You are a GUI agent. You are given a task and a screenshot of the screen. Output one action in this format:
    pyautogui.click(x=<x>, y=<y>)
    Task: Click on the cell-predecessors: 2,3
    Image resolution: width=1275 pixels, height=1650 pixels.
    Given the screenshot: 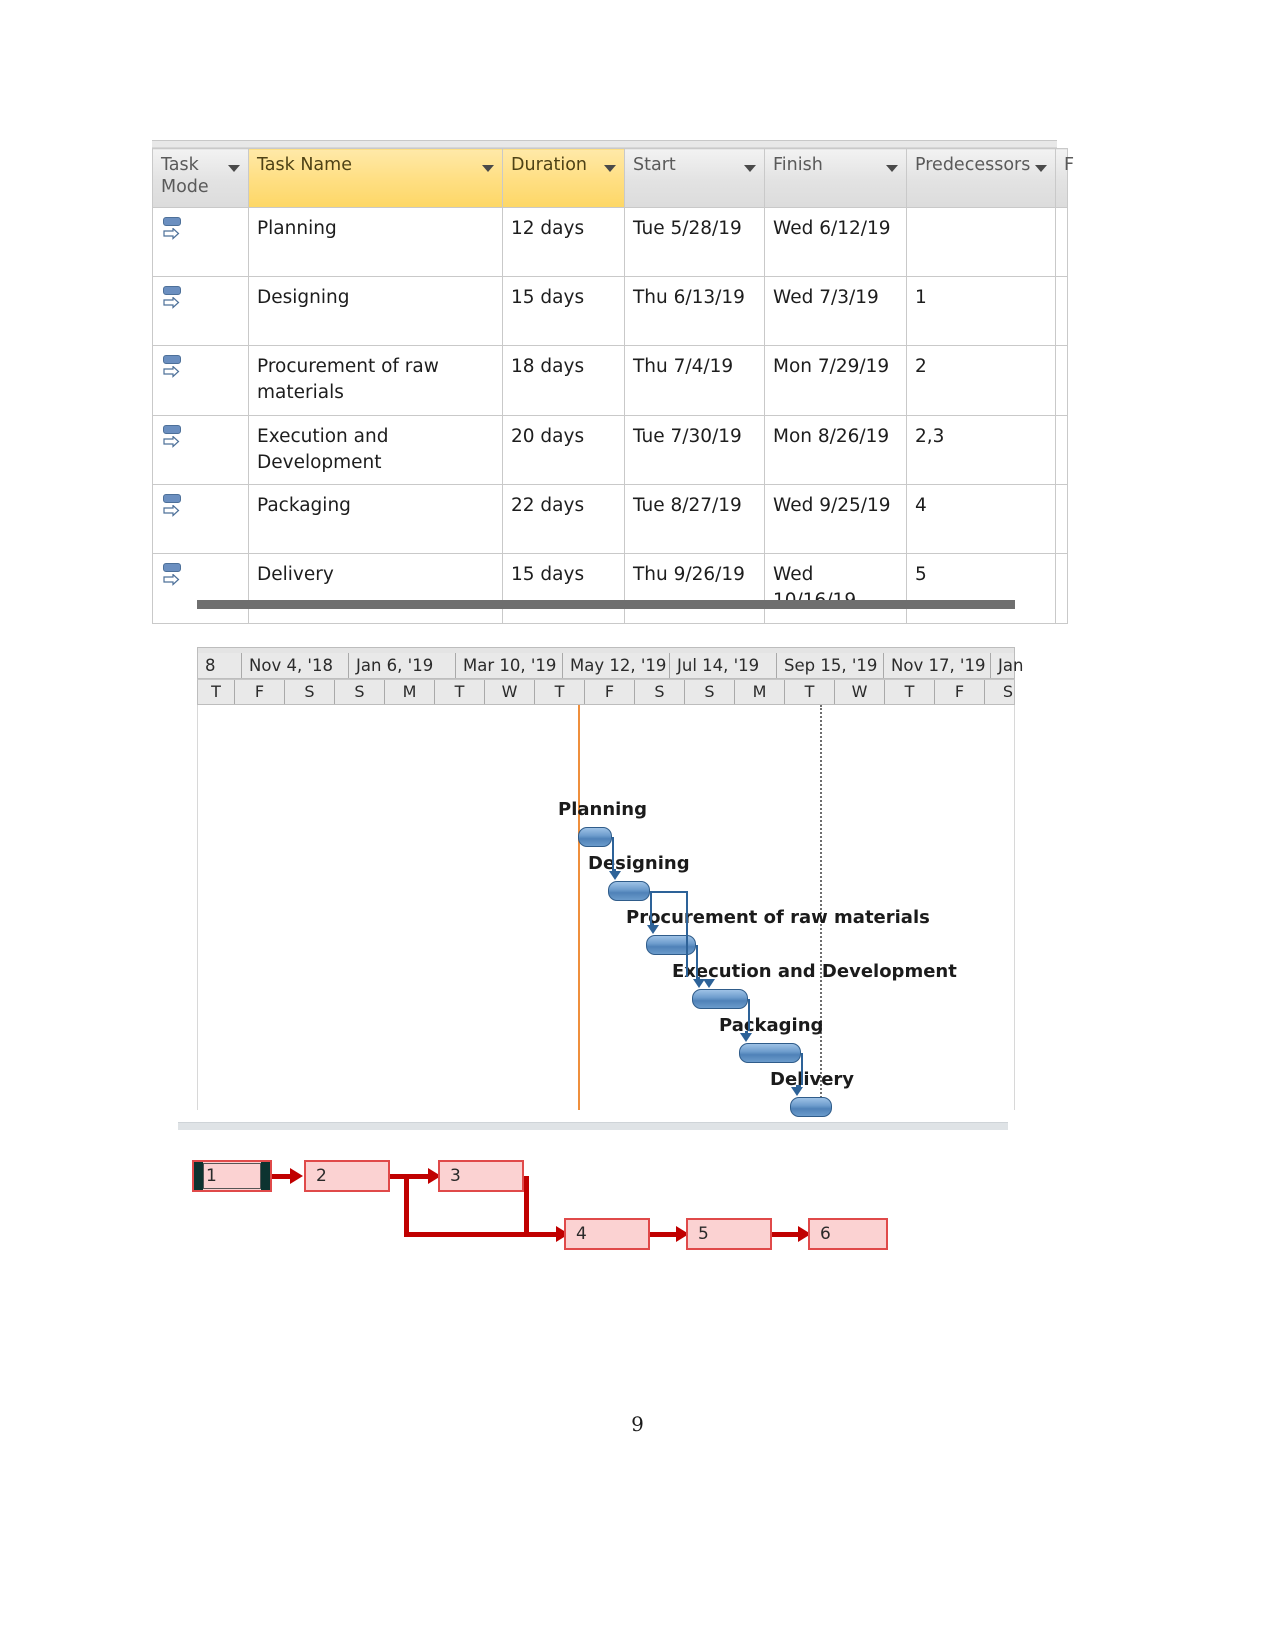 What is the action you would take?
    pyautogui.click(x=981, y=450)
    